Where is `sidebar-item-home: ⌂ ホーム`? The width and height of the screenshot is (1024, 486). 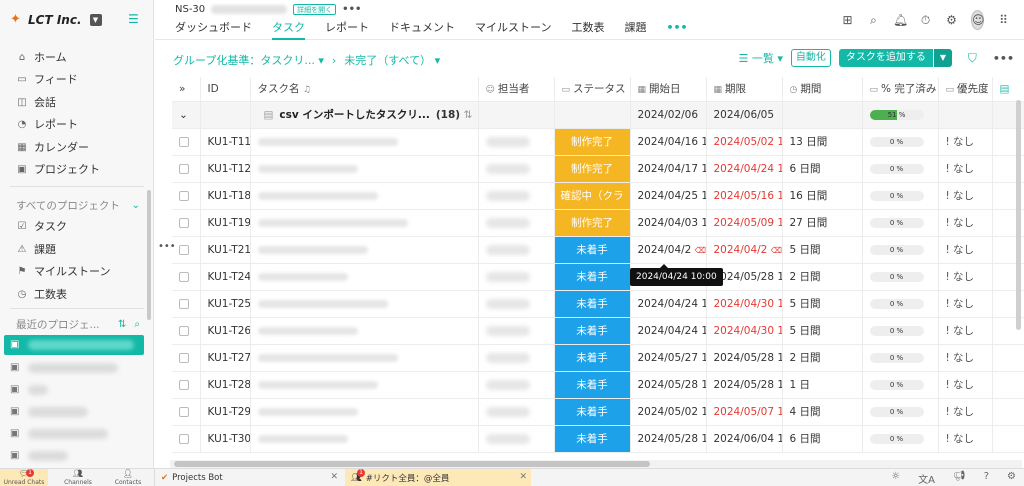 sidebar-item-home: ⌂ ホーム is located at coordinates (82, 57).